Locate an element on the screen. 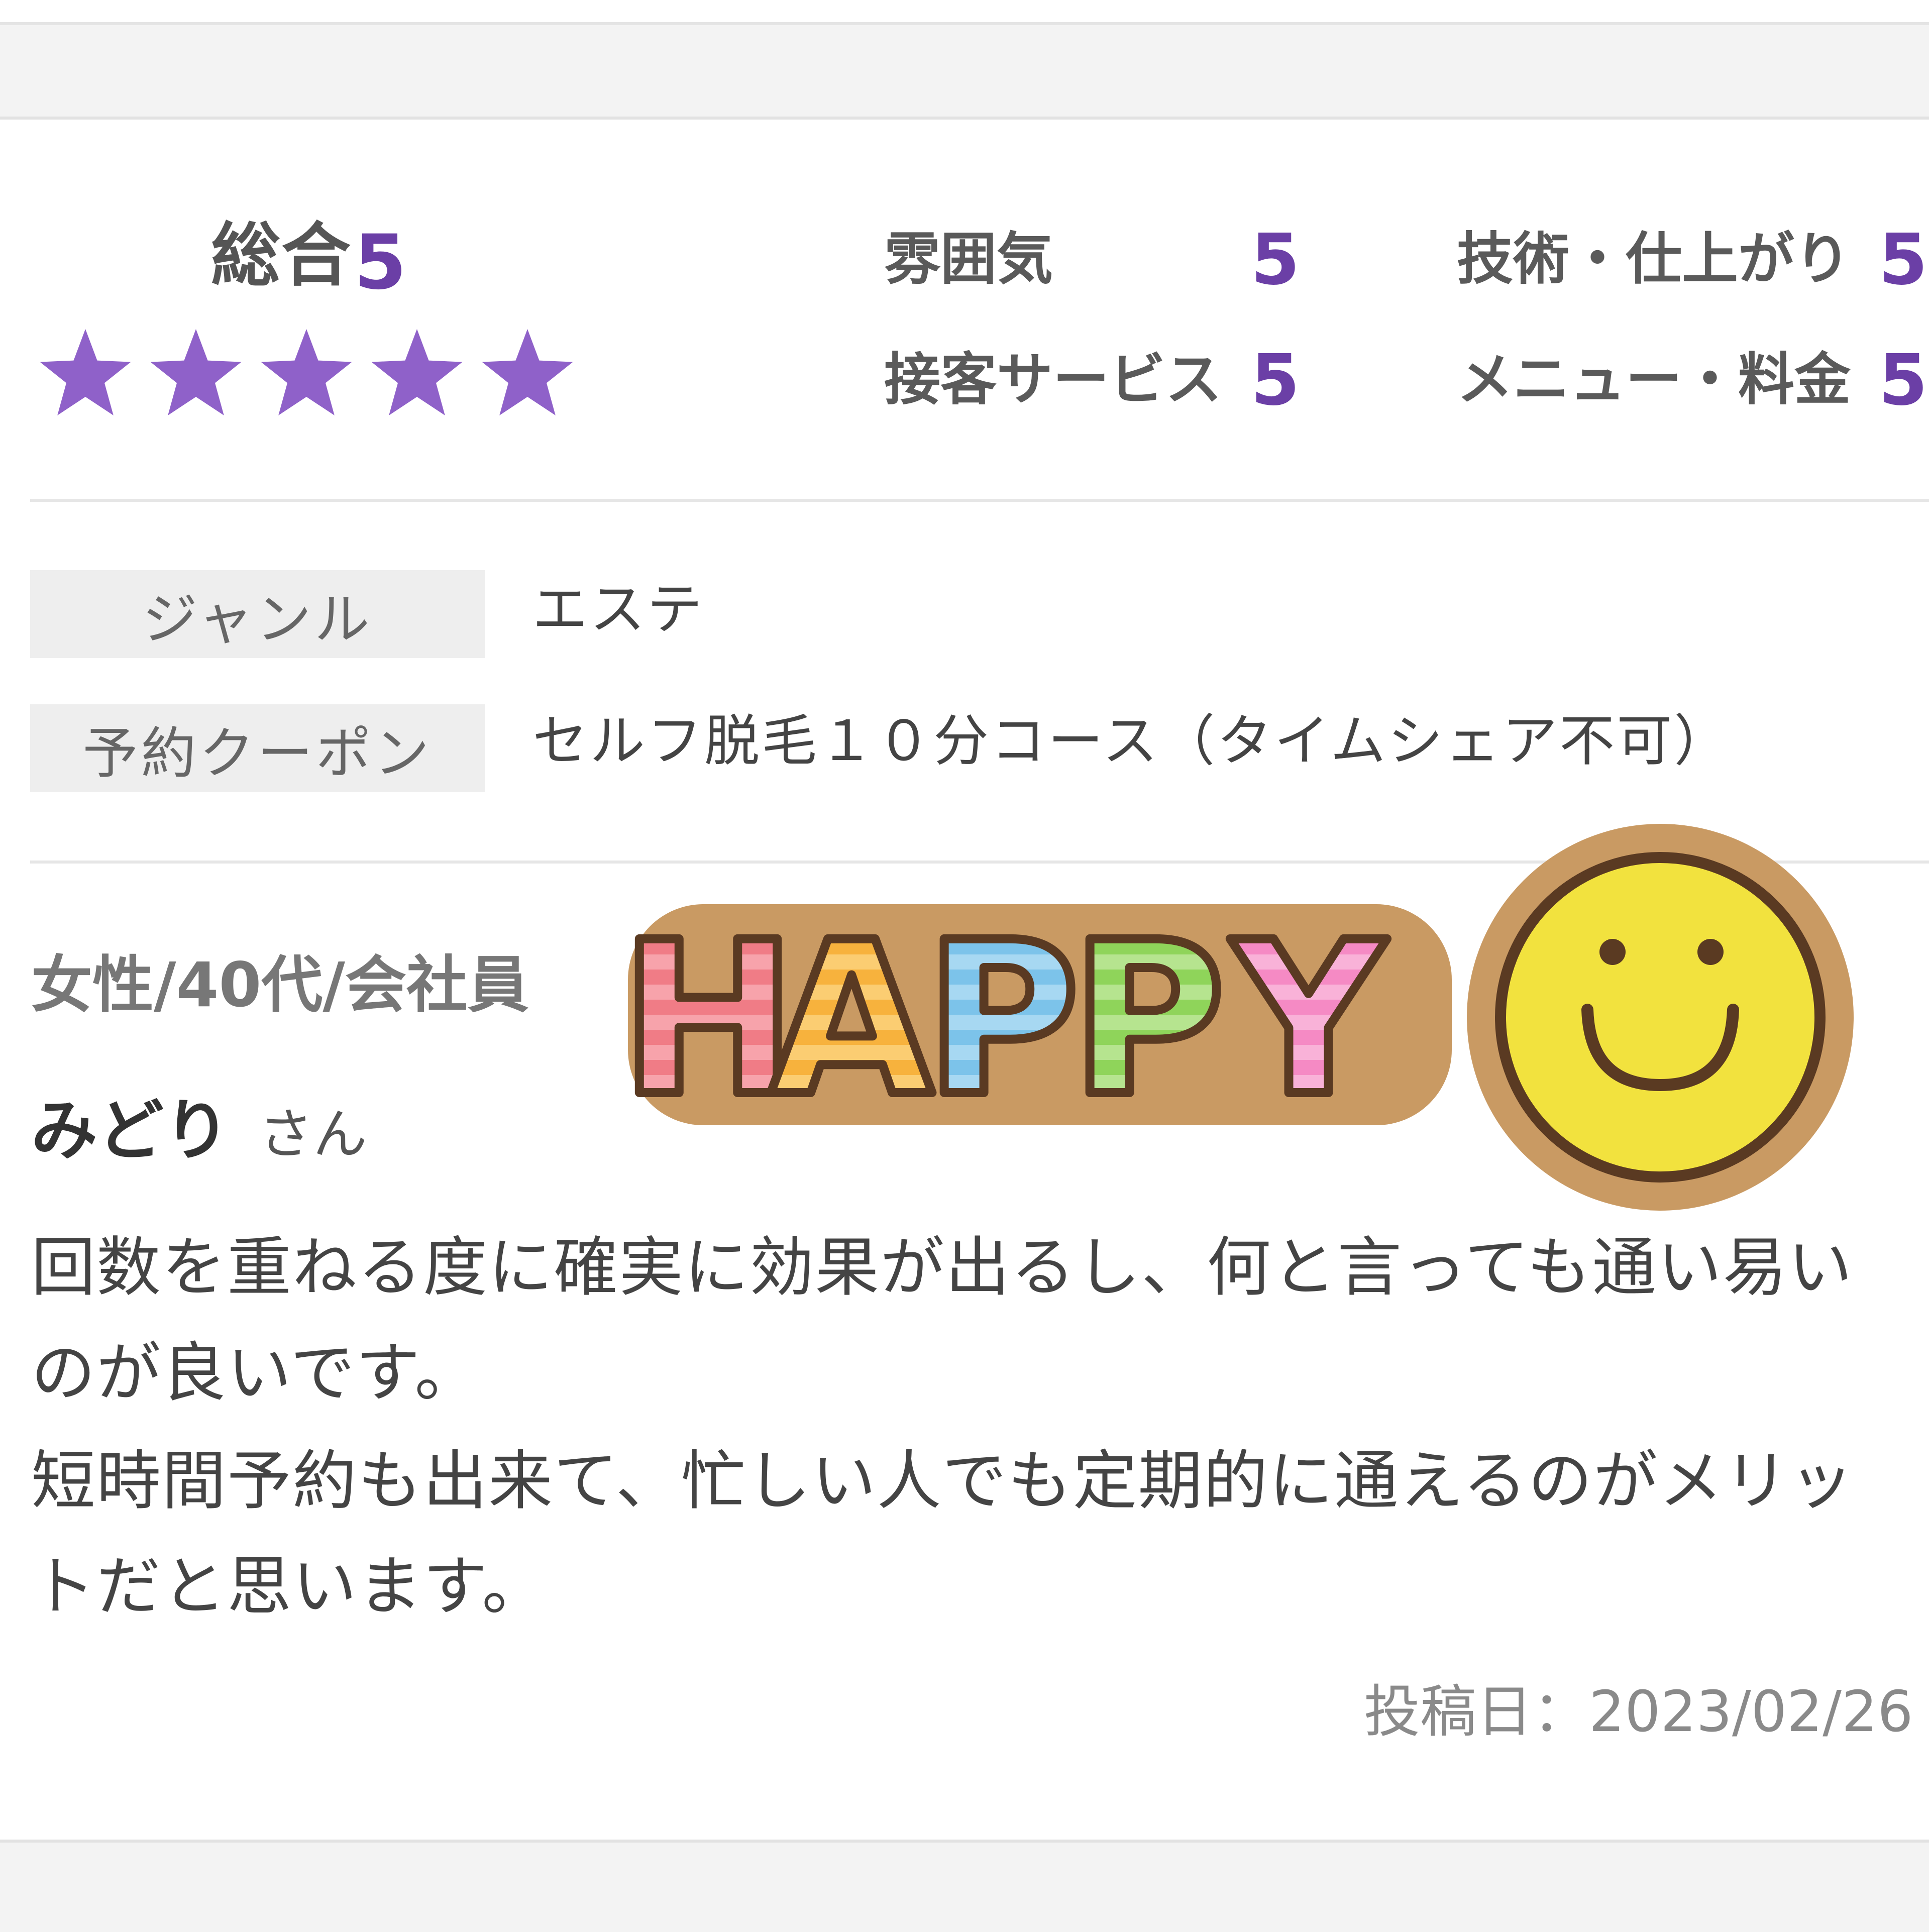 This screenshot has height=1932, width=1929. coupon-link: セルフ脱毛１０分コース（タイムシェア不可） is located at coordinates (1131, 741).